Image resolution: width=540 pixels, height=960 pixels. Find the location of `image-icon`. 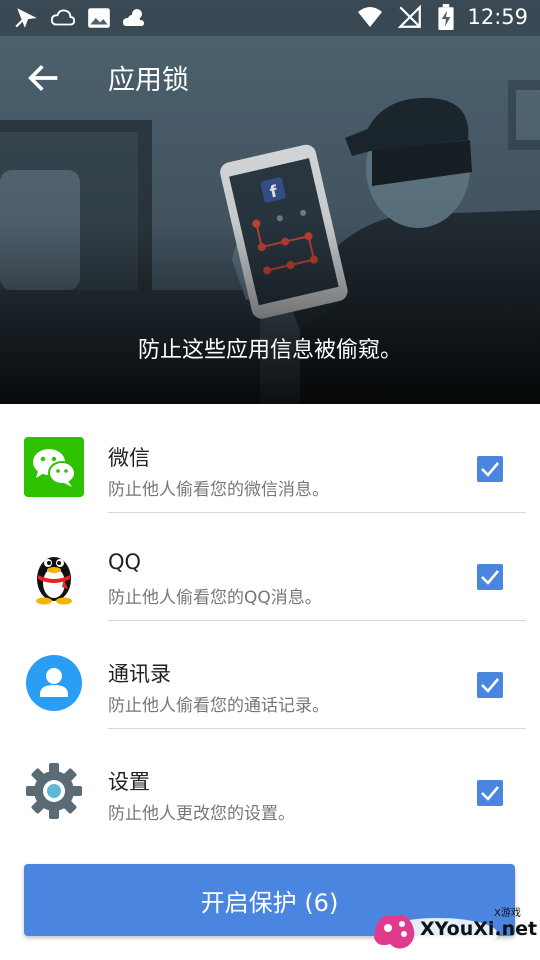

image-icon is located at coordinates (99, 18).